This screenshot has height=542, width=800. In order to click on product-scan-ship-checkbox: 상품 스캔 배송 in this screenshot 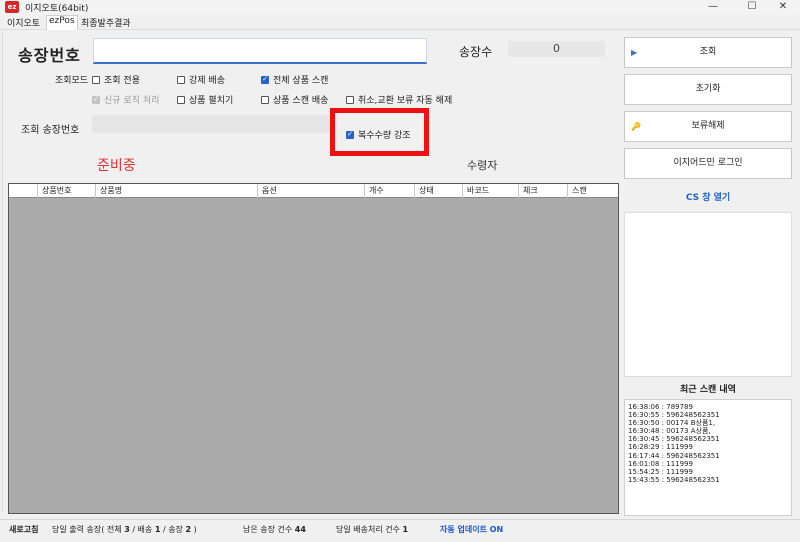, I will do `click(294, 99)`.